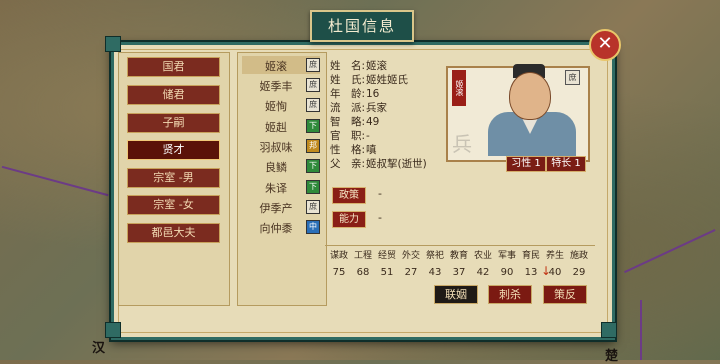 This screenshot has width=720, height=364. What do you see at coordinates (380, 217) in the screenshot?
I see `ability-value: -` at bounding box center [380, 217].